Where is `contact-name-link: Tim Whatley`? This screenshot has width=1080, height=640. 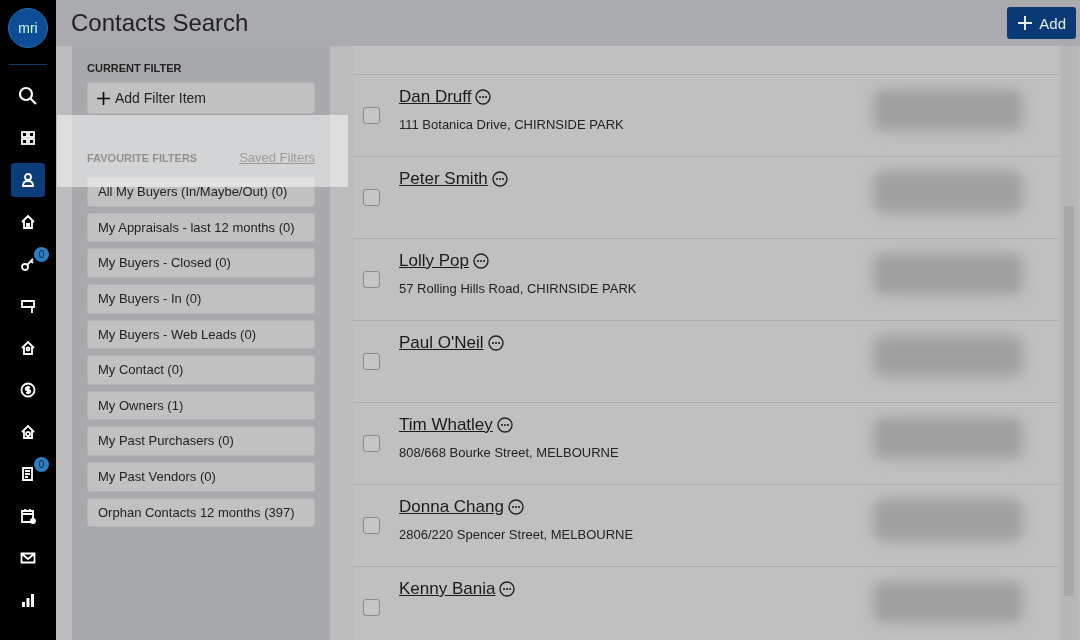
contact-name-link: Tim Whatley is located at coordinates (446, 425).